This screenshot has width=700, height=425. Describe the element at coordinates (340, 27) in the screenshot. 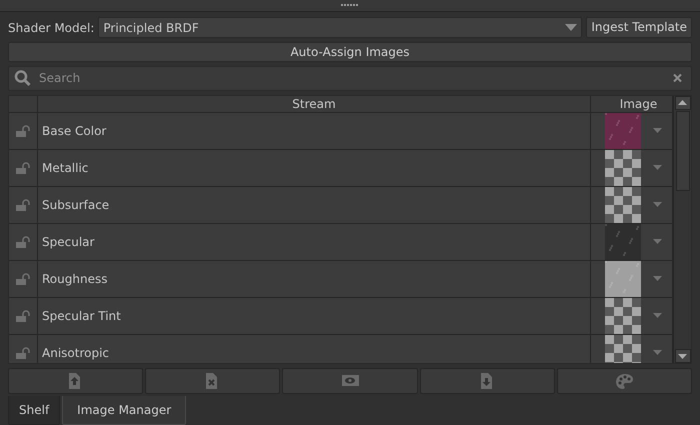

I see `shader-model-dropdown: Principled BRDF` at that location.